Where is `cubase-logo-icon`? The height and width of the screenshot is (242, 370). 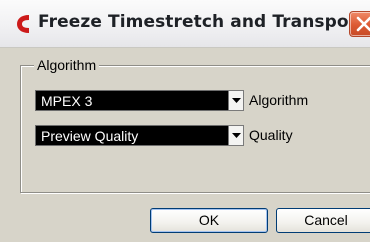
cubase-logo-icon is located at coordinates (23, 24).